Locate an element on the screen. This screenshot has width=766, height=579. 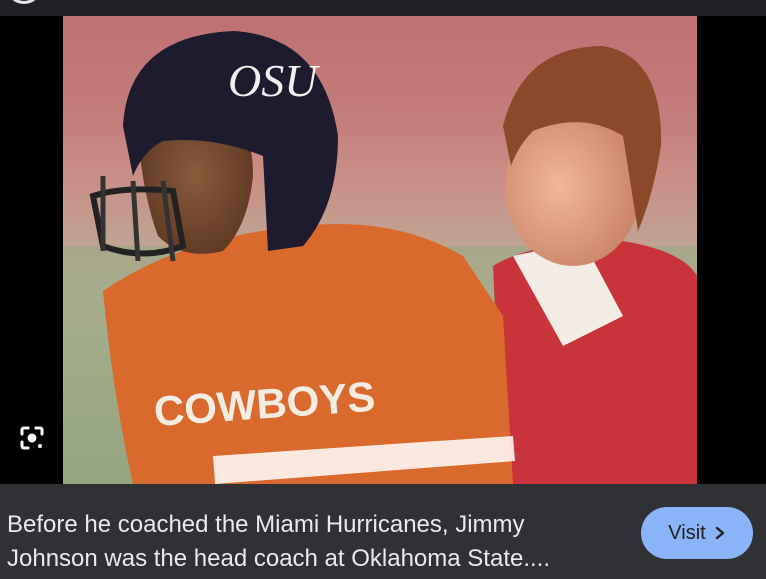
google-lens-button is located at coordinates (32, 438).